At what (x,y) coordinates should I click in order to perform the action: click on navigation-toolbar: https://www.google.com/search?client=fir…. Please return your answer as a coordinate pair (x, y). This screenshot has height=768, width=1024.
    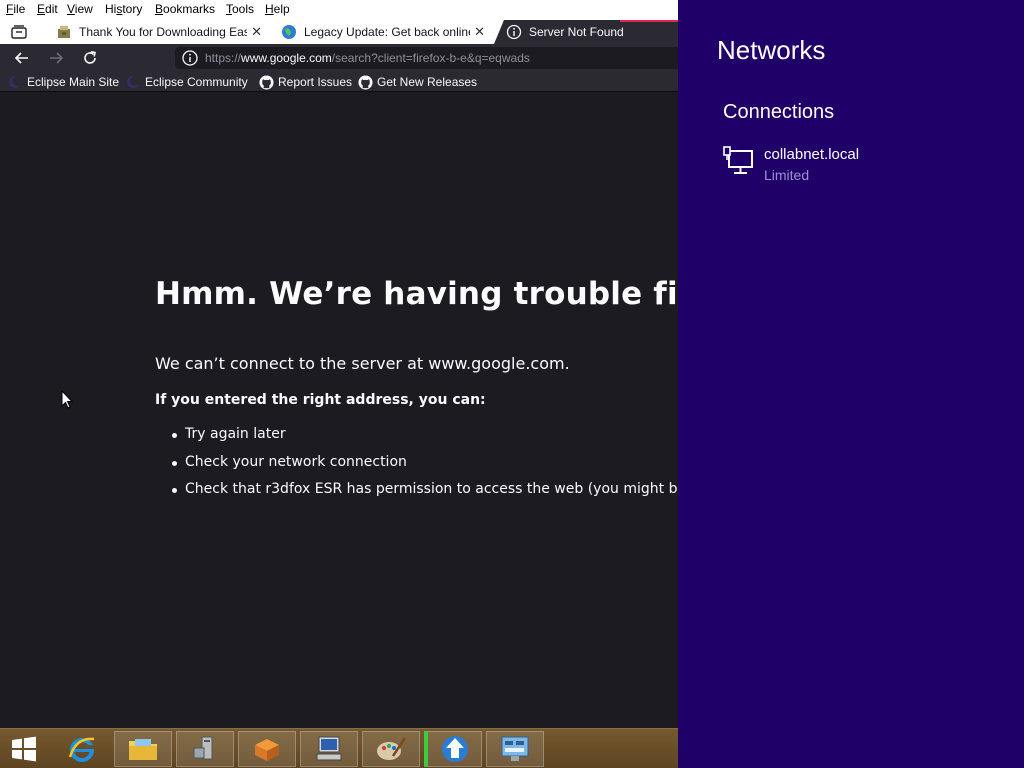
    Looking at the image, I should click on (339, 58).